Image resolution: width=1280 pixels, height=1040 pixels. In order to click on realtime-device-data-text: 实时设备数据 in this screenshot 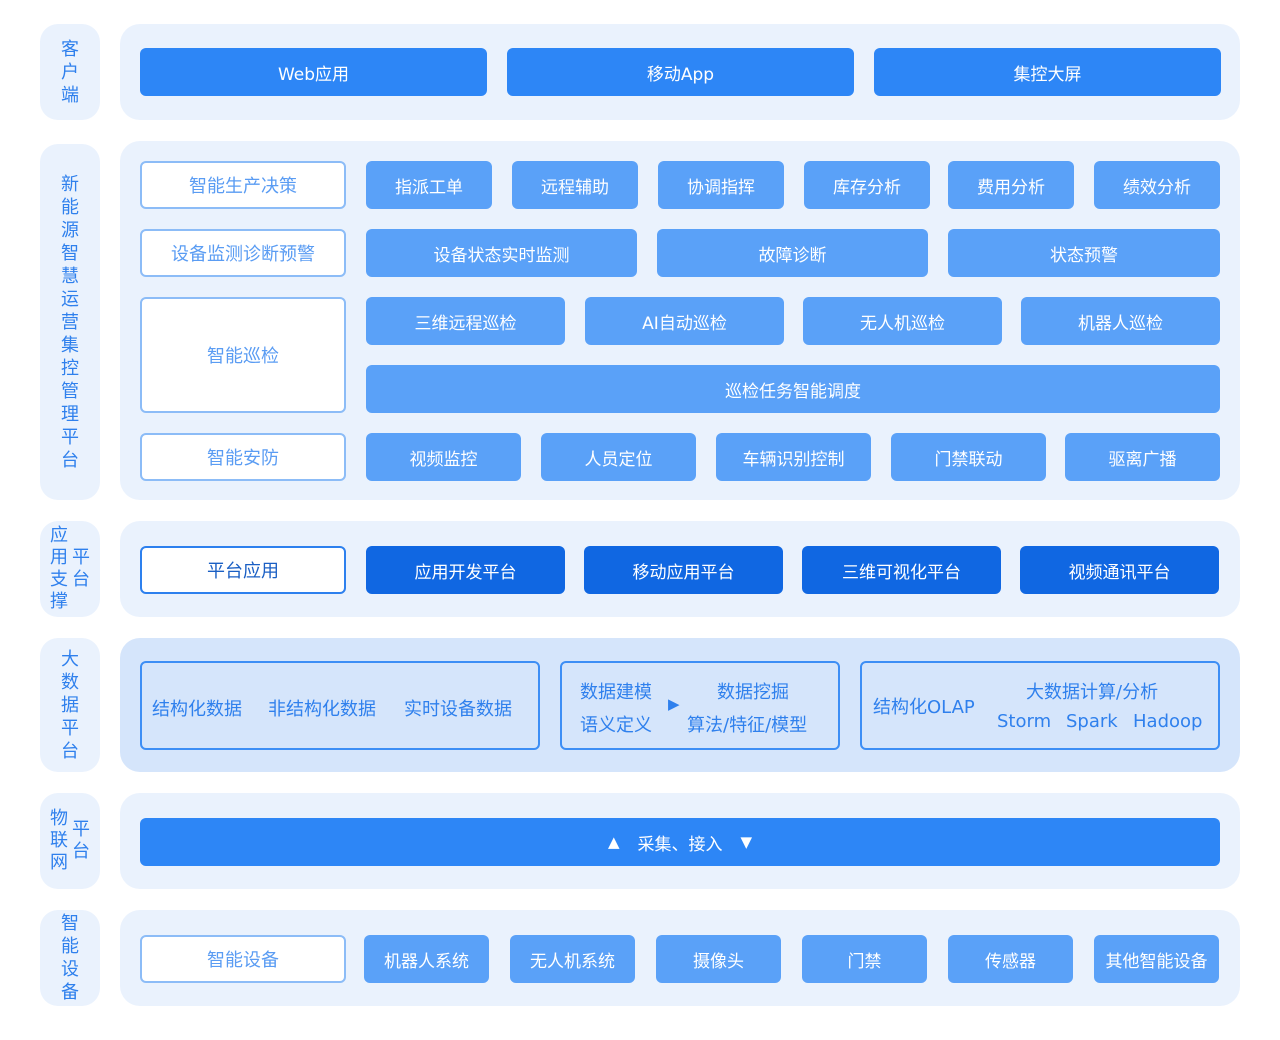, I will do `click(458, 709)`.